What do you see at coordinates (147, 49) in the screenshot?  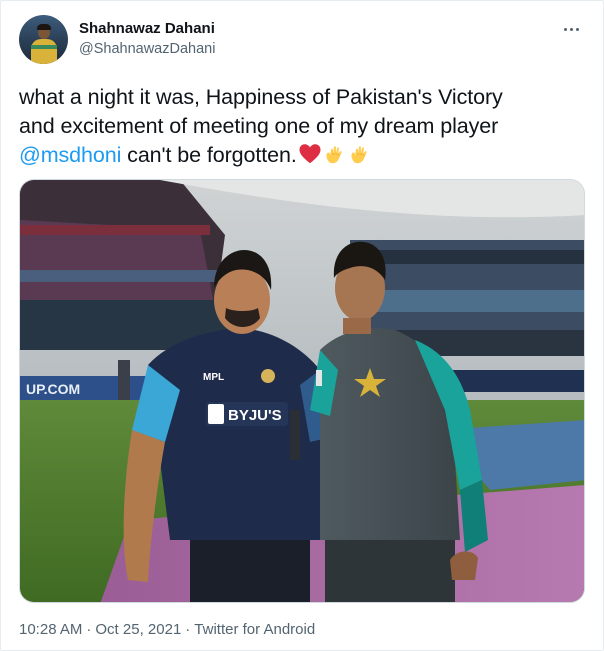 I see `author-handle: @ShahnawazDahani` at bounding box center [147, 49].